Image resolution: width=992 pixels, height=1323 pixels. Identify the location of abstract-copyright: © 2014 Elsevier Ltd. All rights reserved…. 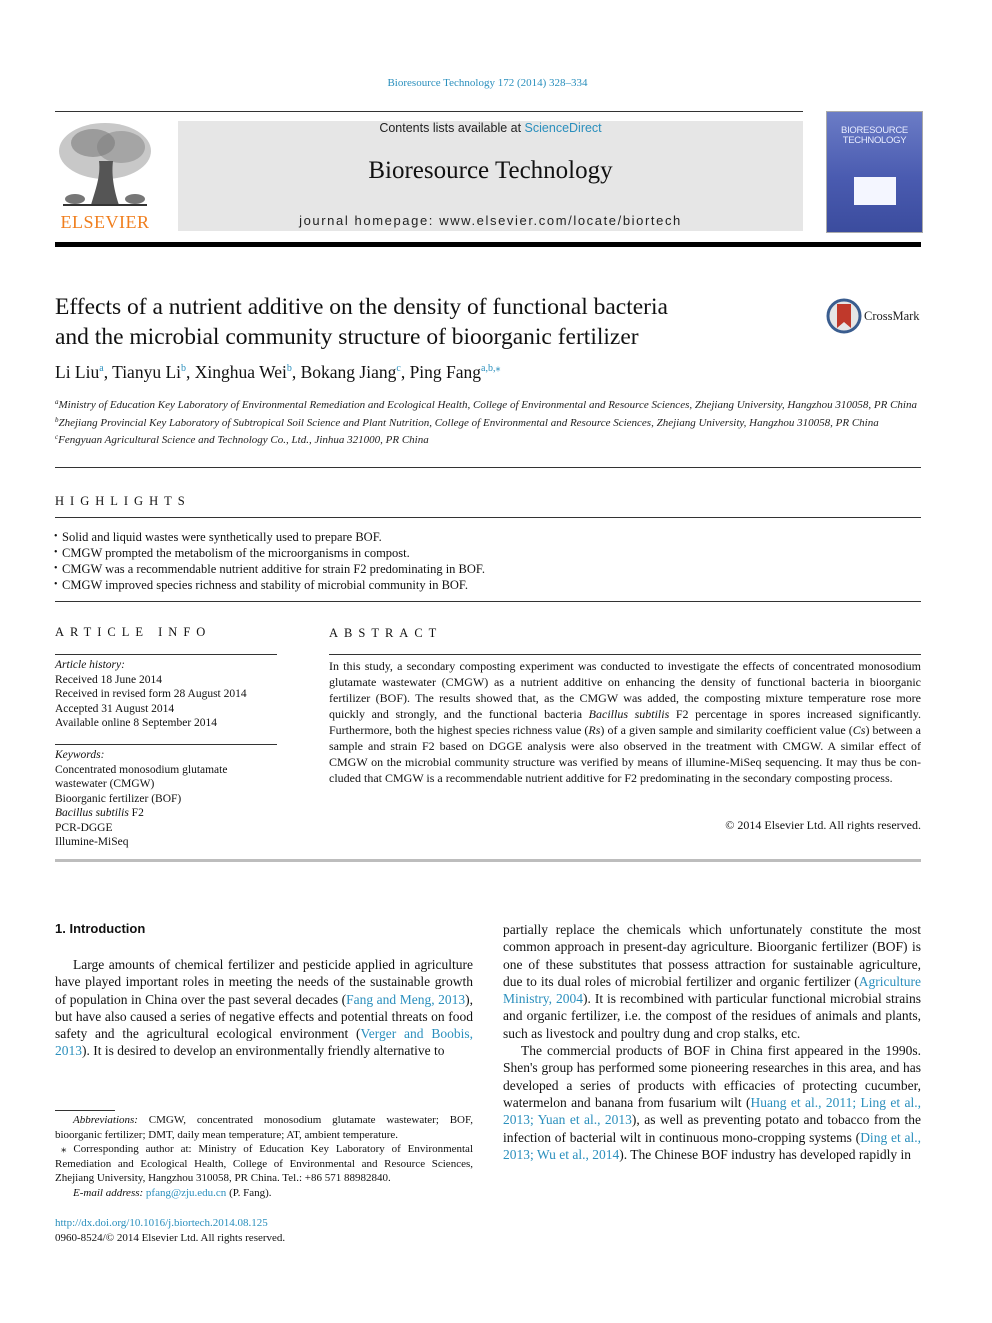
(823, 825).